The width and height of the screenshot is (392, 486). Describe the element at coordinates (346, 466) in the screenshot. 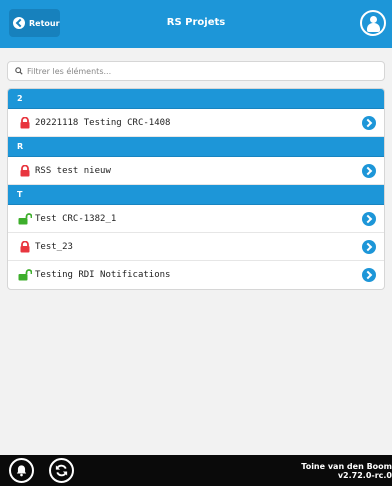

I see `user-name: Toine van den Boom` at that location.